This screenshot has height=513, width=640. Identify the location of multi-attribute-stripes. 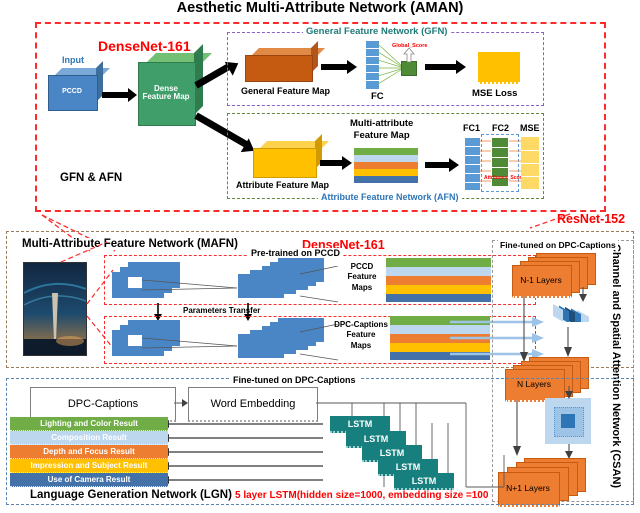
(386, 165).